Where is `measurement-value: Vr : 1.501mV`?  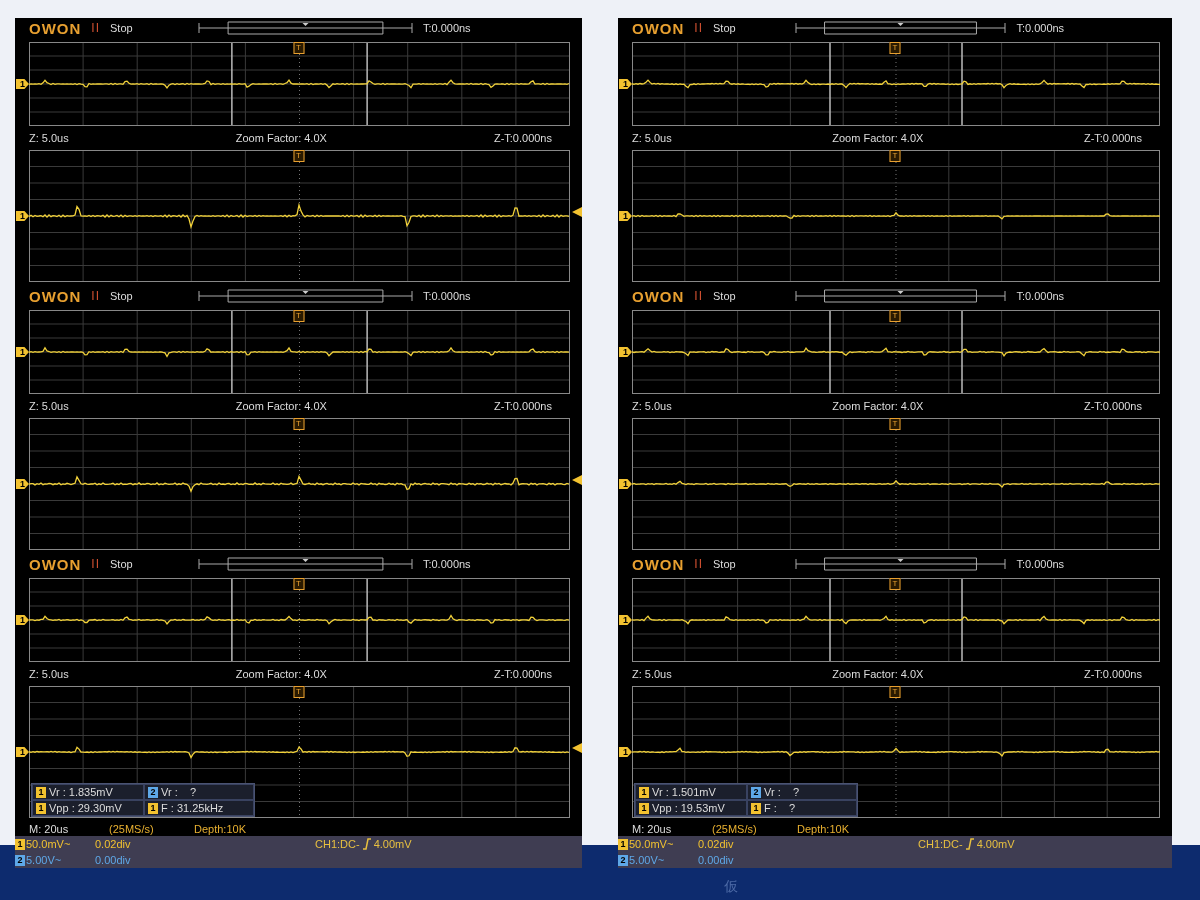
measurement-value: Vr : 1.501mV is located at coordinates (684, 792).